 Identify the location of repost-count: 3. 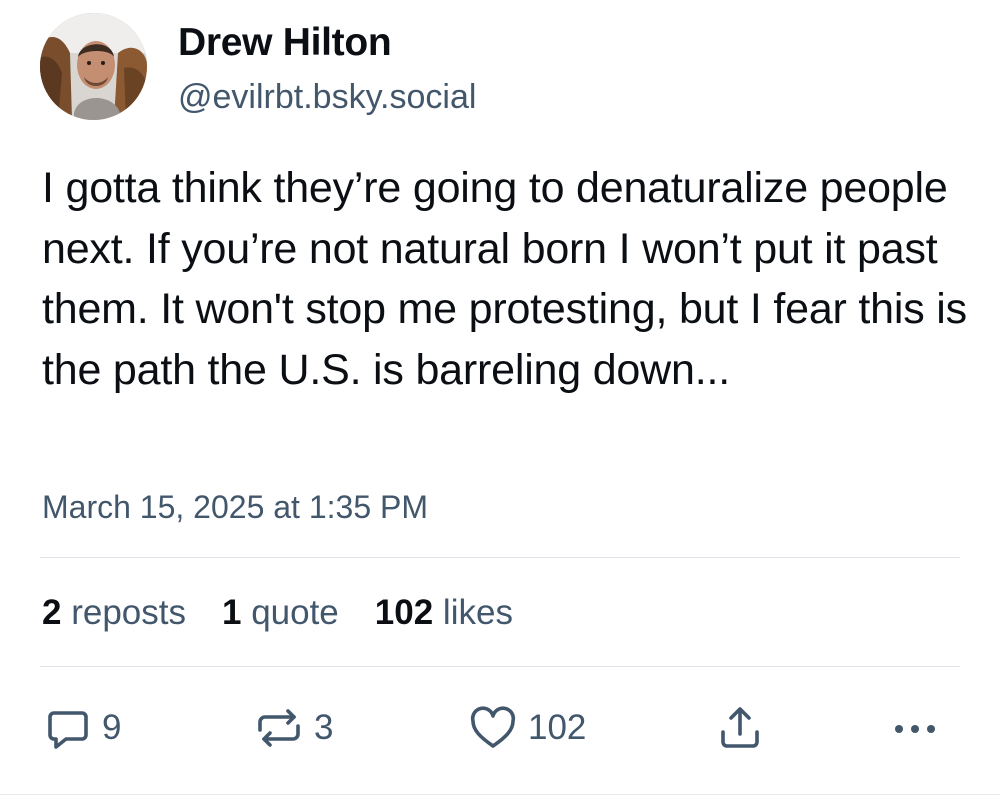
(324, 727).